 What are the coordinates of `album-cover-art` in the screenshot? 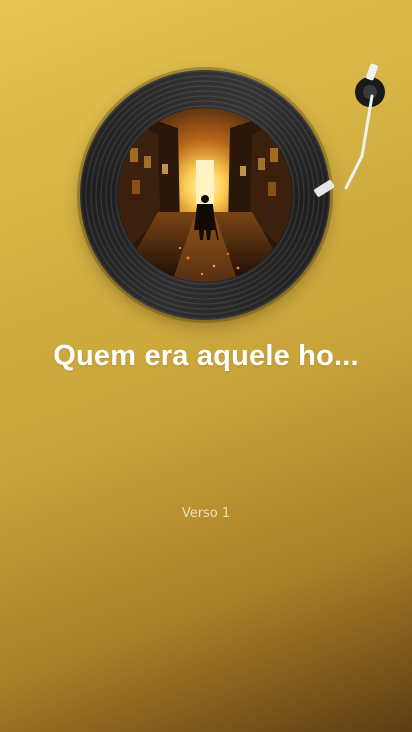 It's located at (205, 195).